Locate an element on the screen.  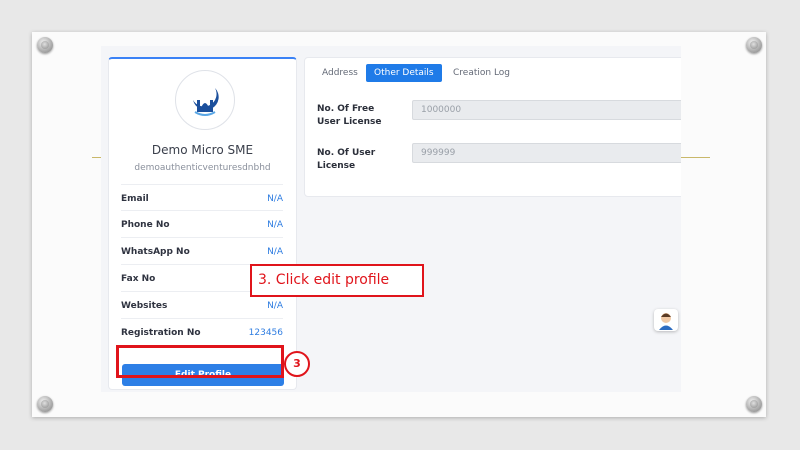
email-value: N/A is located at coordinates (275, 199).